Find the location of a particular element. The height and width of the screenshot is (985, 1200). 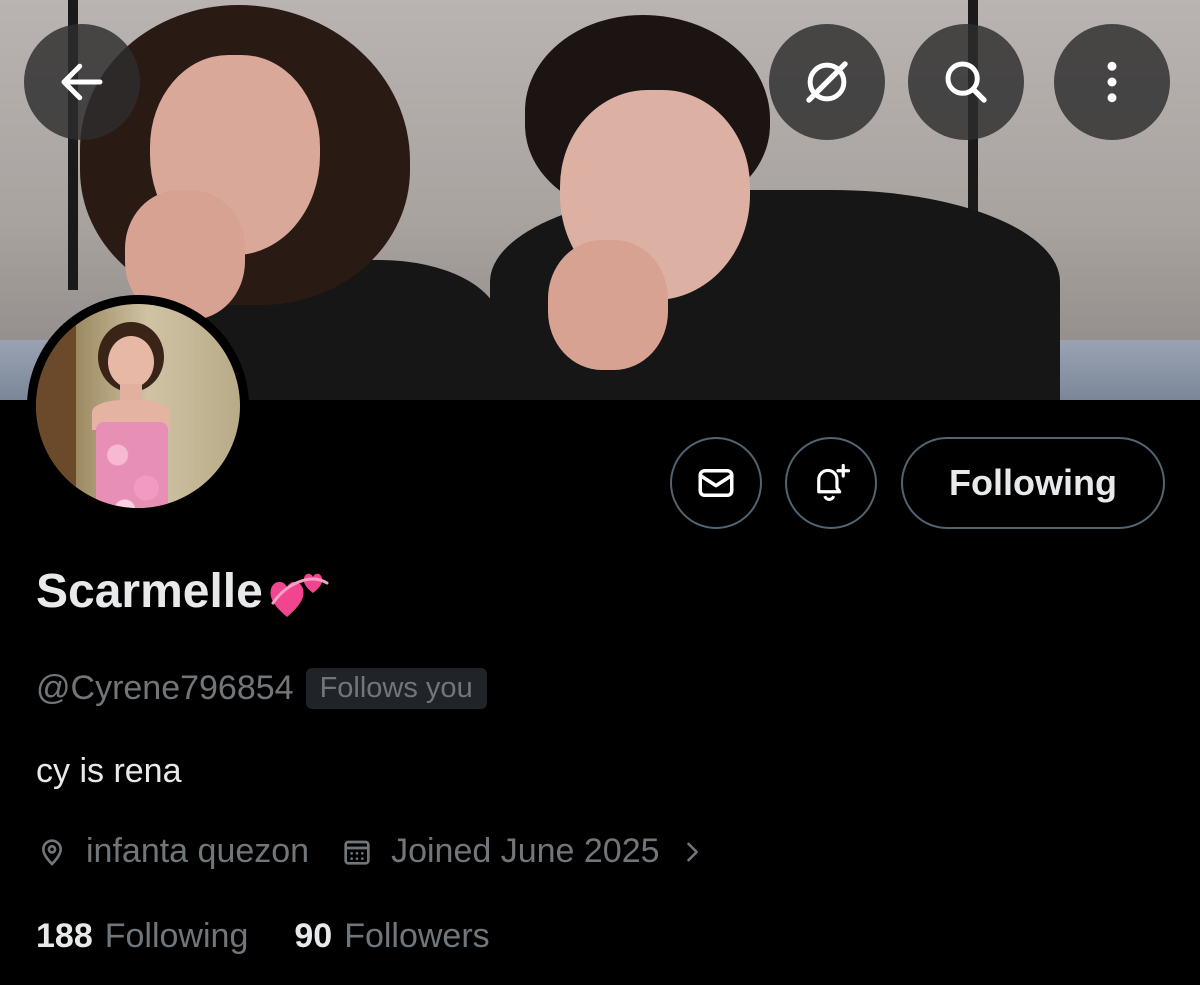

display-name: Scarmelle is located at coordinates (183, 591).